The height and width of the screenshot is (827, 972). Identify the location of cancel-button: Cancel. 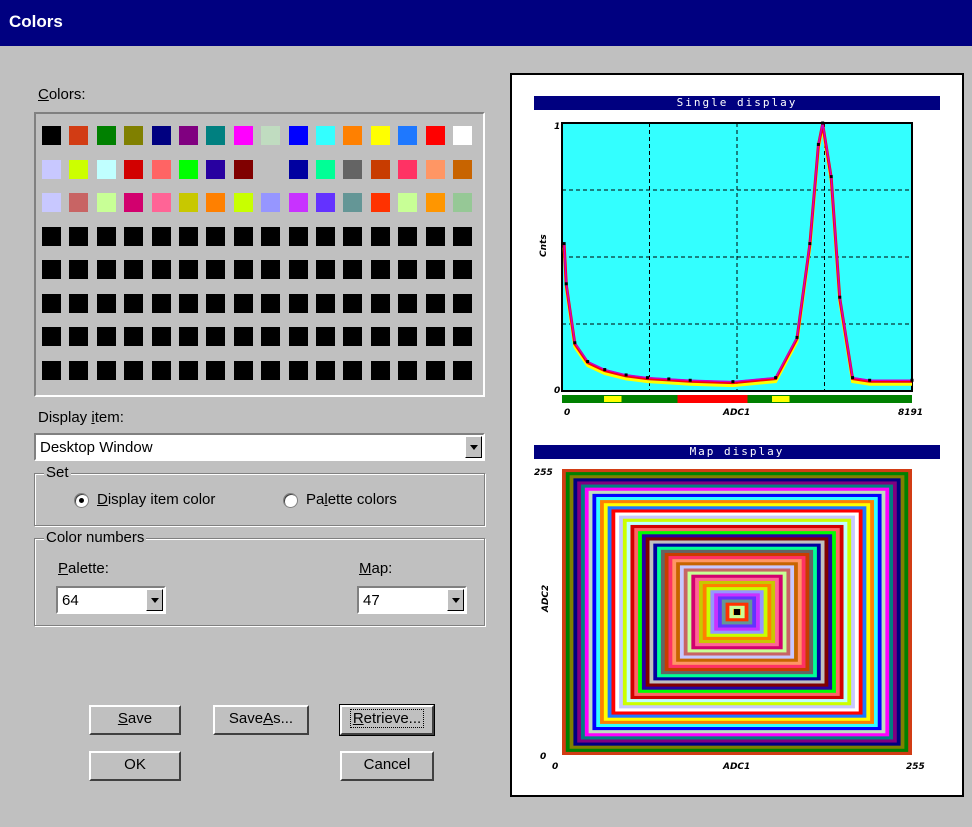
(387, 766).